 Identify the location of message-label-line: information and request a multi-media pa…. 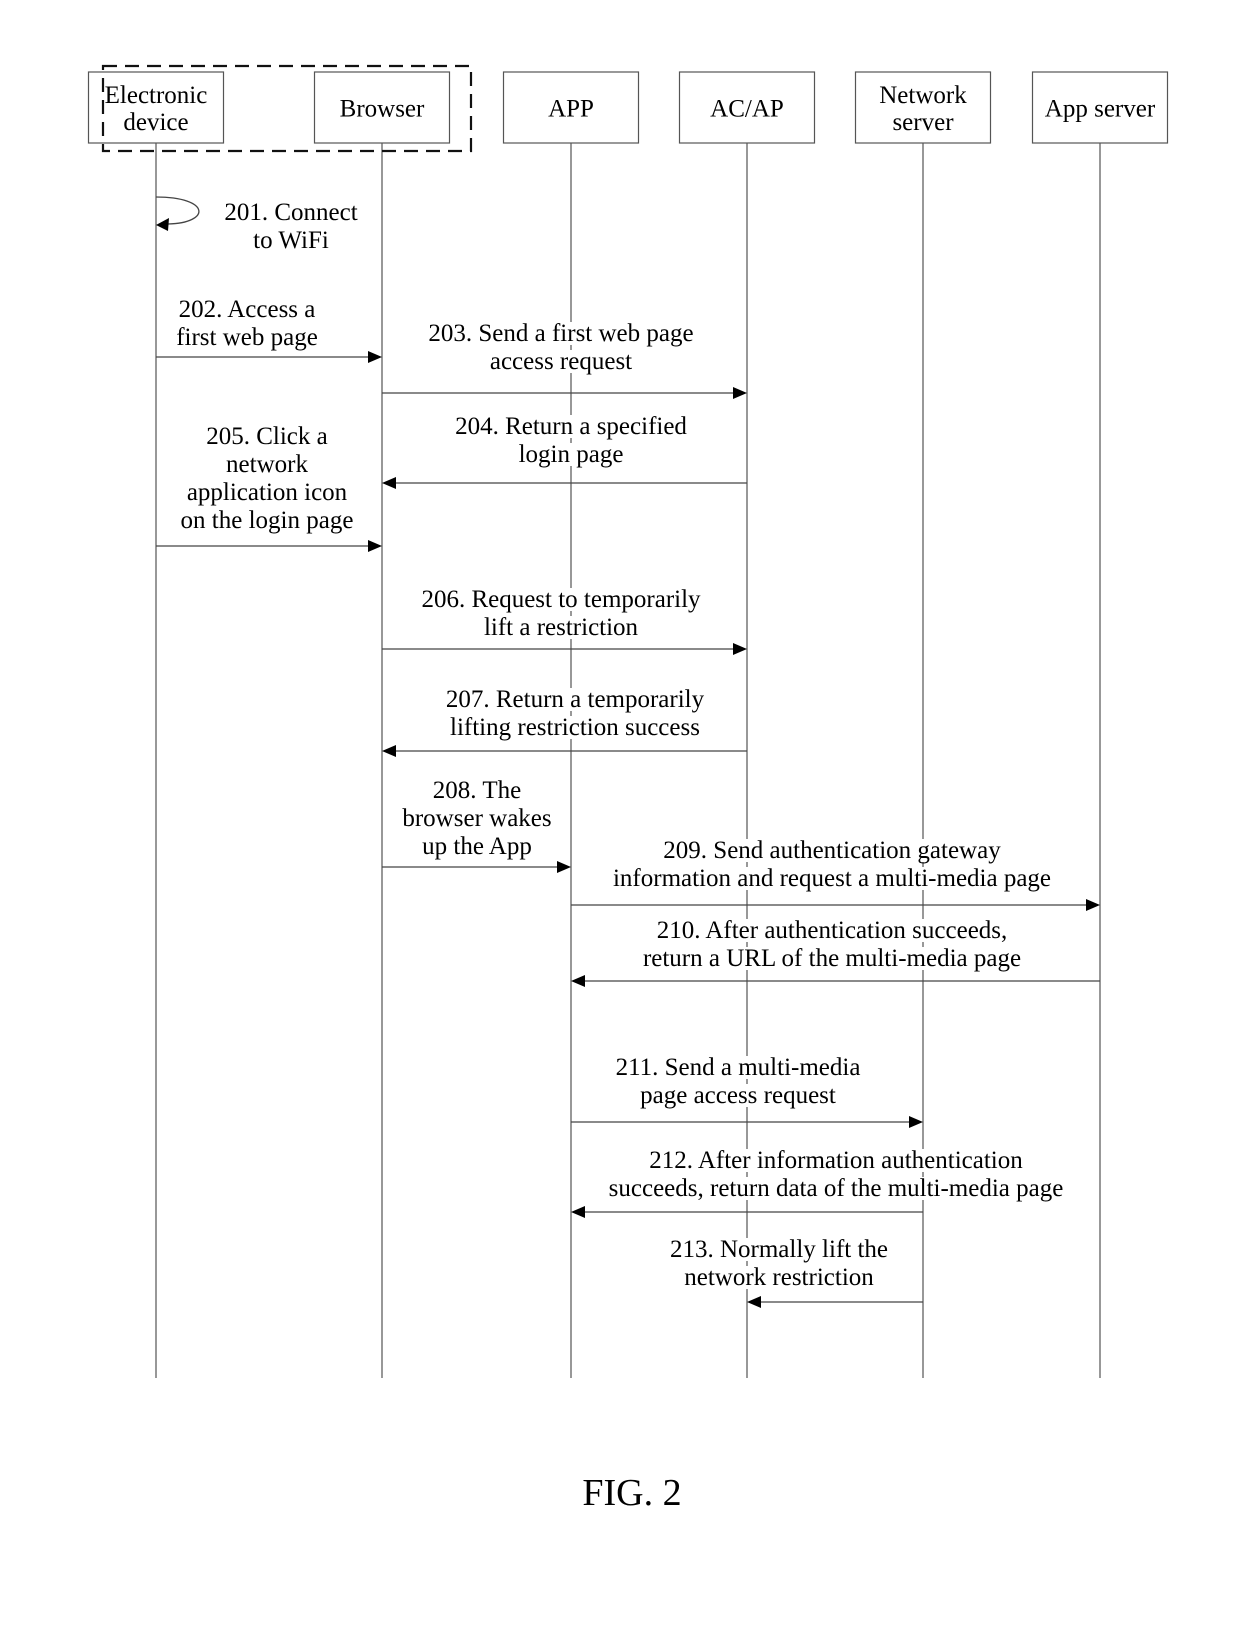
(832, 878).